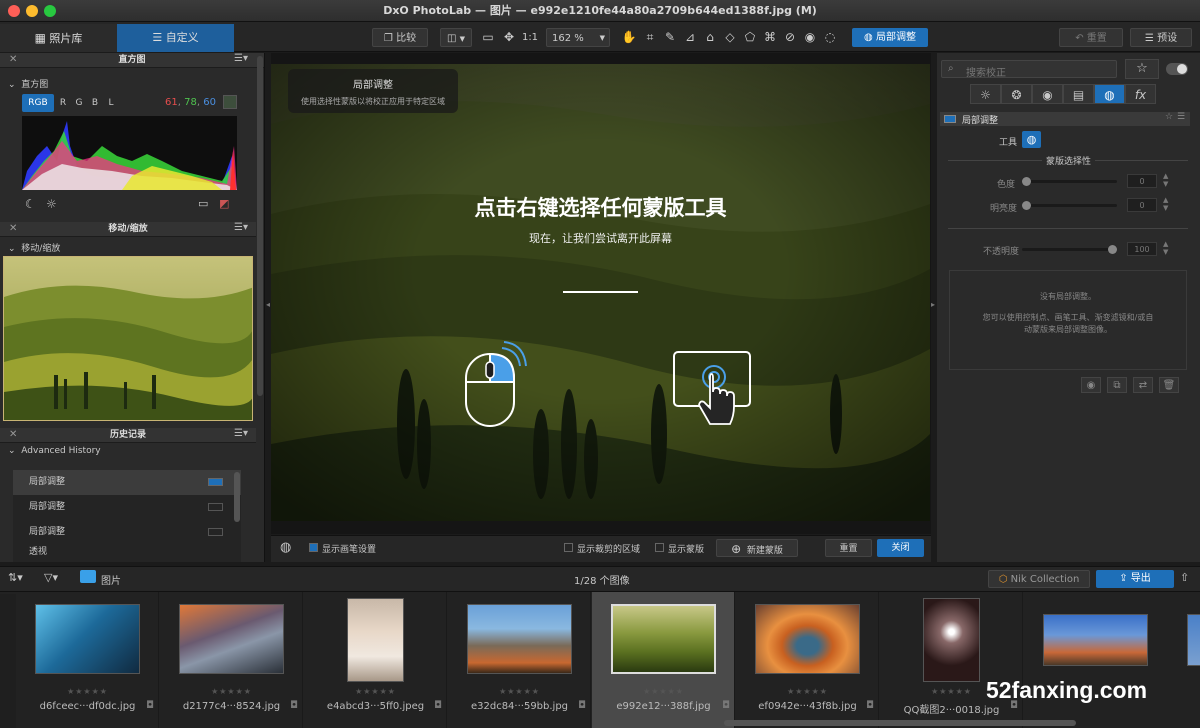 The height and width of the screenshot is (728, 1200). I want to click on reset-button: 重置, so click(848, 548).